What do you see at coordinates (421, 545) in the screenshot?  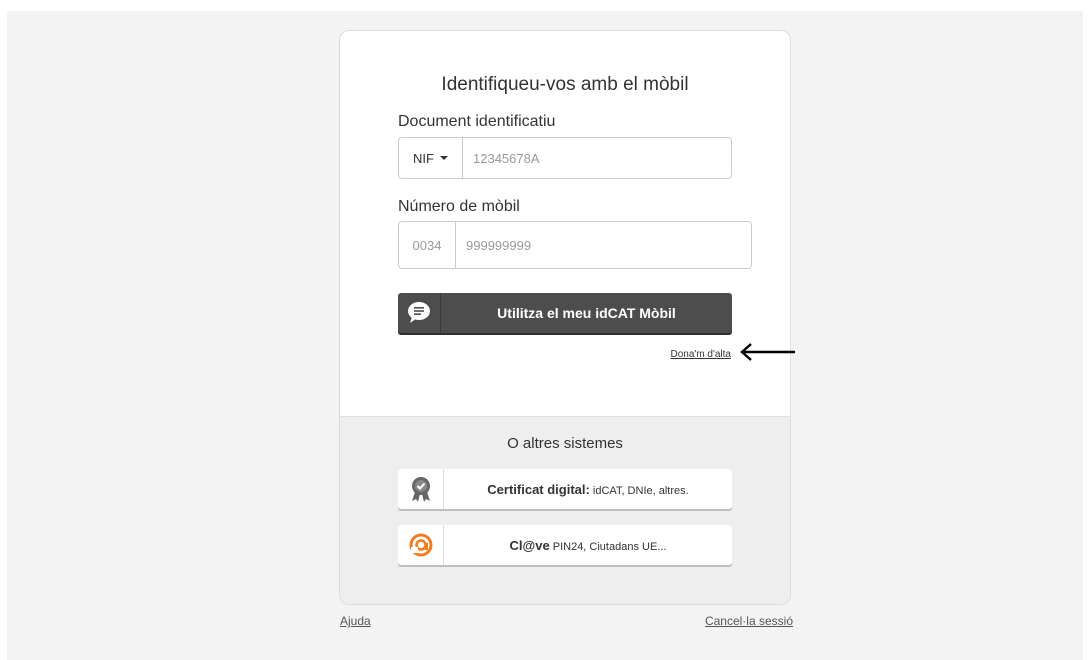 I see `clave-at-icon` at bounding box center [421, 545].